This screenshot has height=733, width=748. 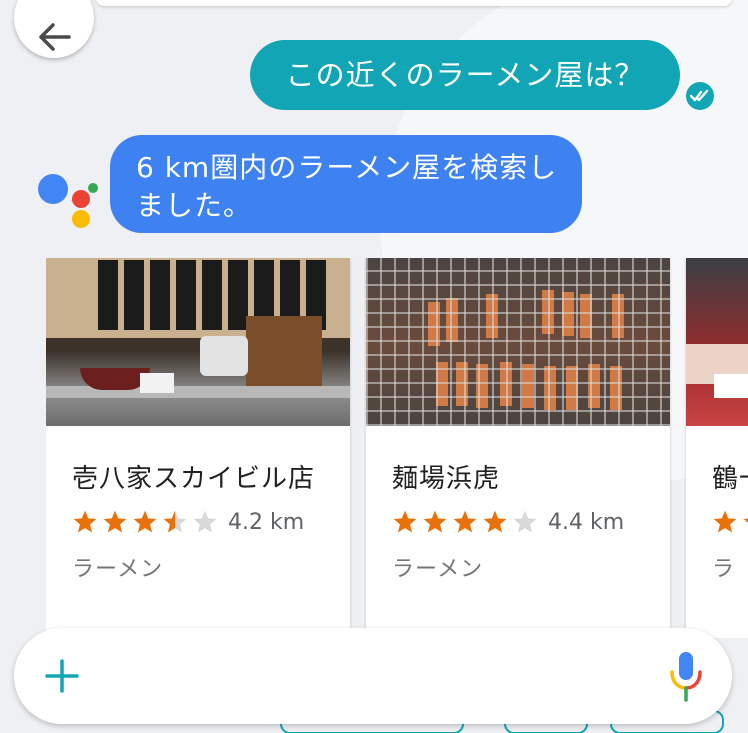 I want to click on microphone-icon, so click(x=686, y=676).